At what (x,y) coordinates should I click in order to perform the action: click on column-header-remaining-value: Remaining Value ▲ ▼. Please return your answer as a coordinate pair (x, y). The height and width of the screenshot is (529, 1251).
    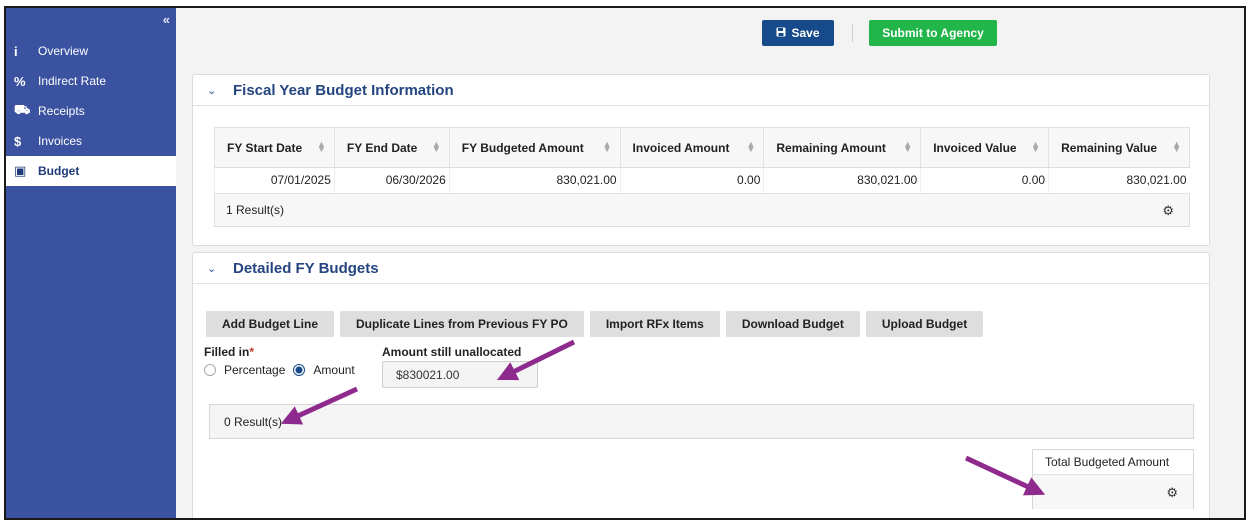
    Looking at the image, I should click on (1119, 147).